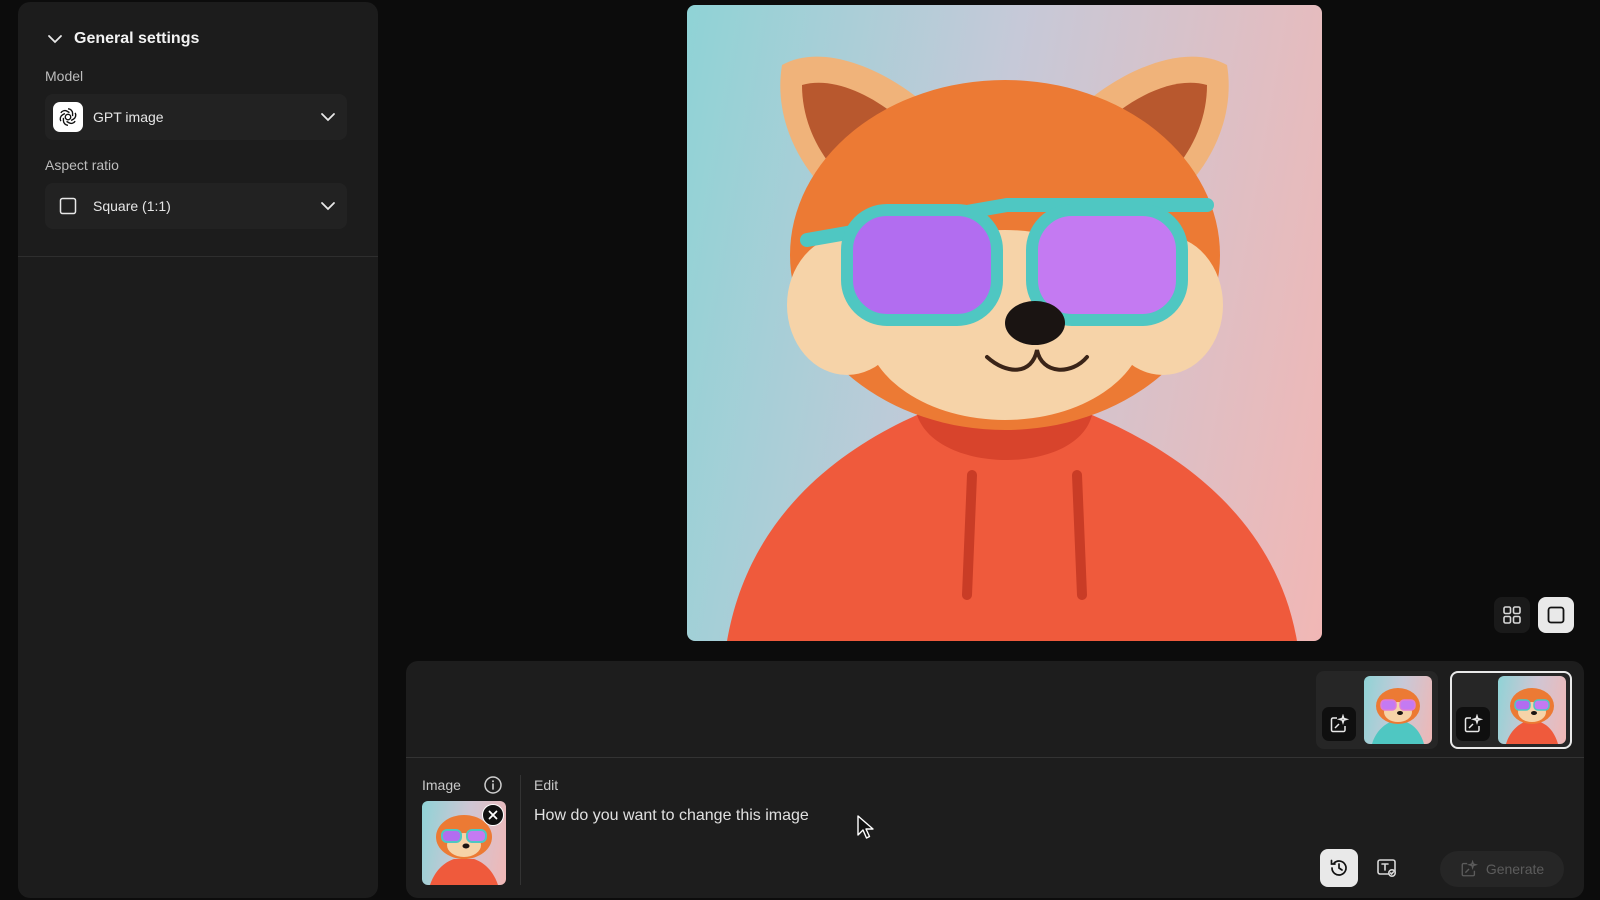 Image resolution: width=1600 pixels, height=900 pixels. Describe the element at coordinates (520, 830) in the screenshot. I see `vertical-separator` at that location.